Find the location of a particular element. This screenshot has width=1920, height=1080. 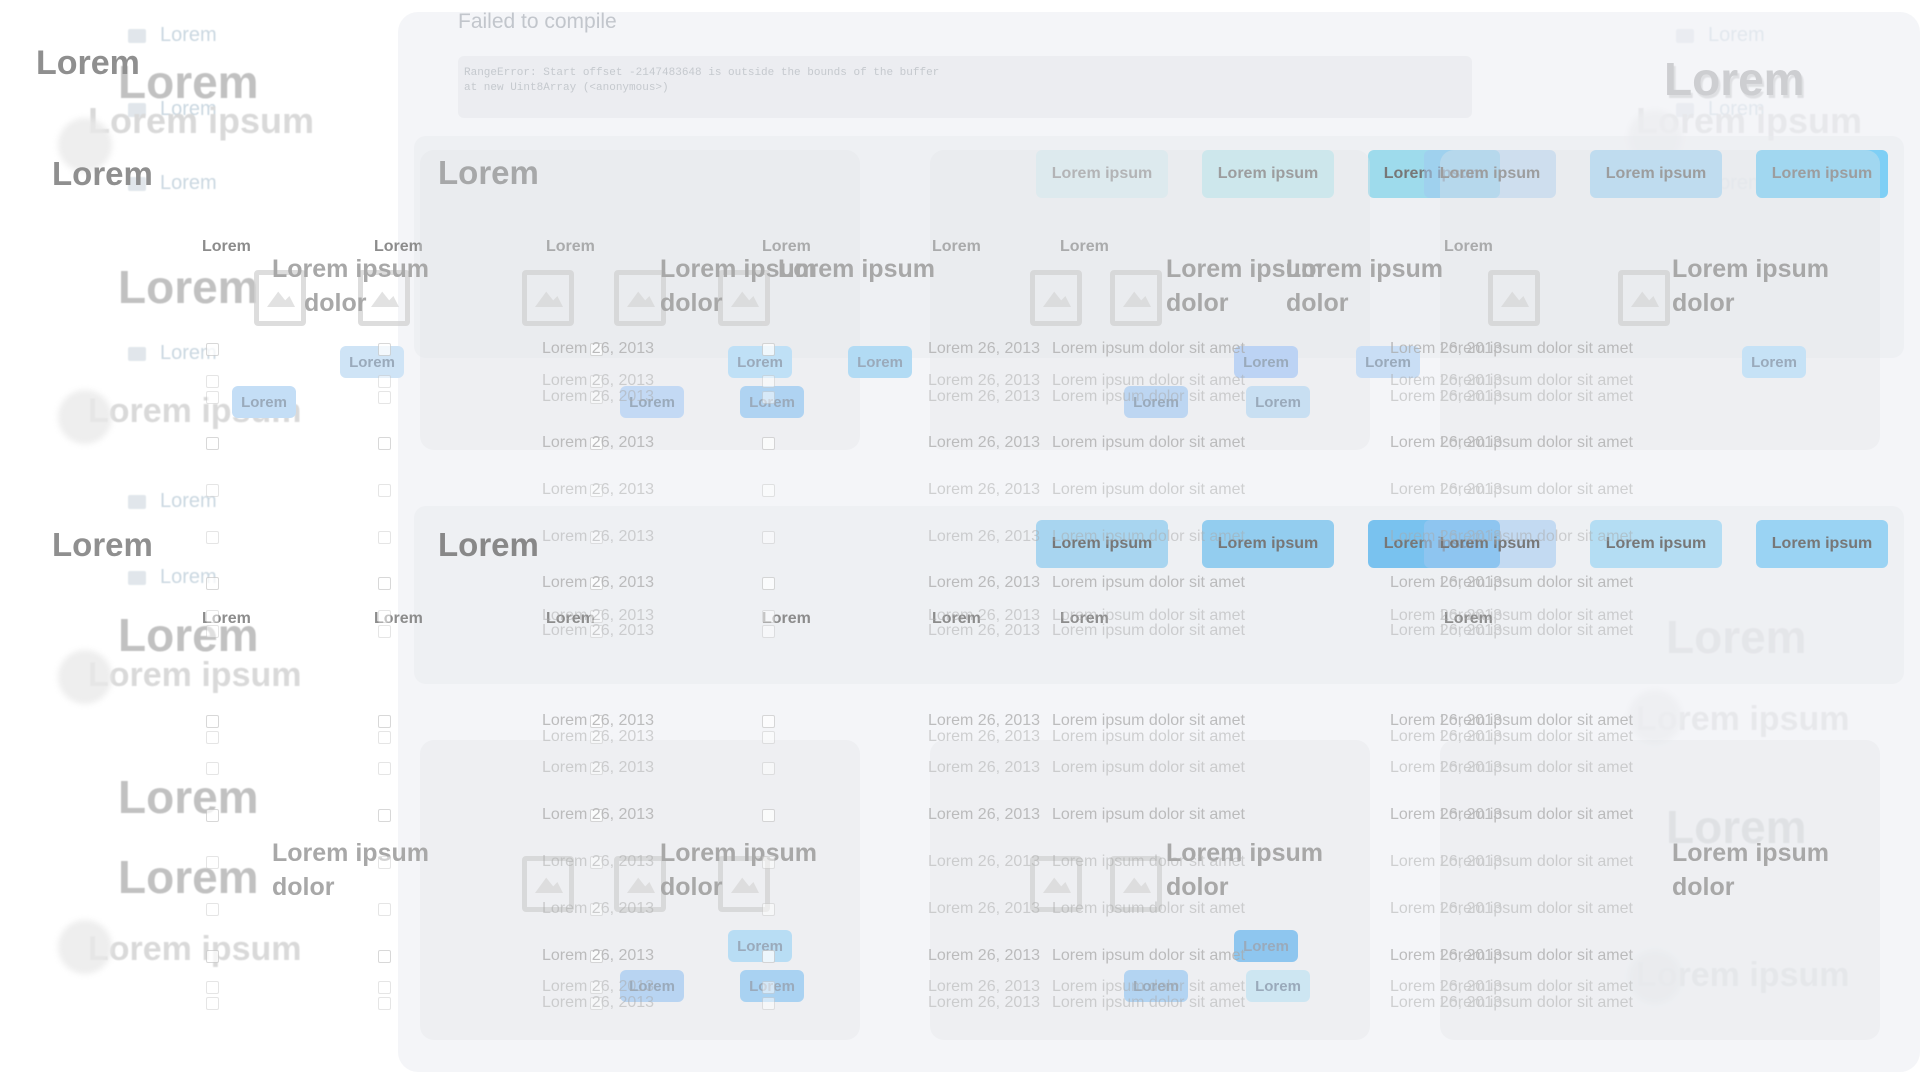

sidebar-subtitle: Lorem ipsum is located at coordinates (195, 949).